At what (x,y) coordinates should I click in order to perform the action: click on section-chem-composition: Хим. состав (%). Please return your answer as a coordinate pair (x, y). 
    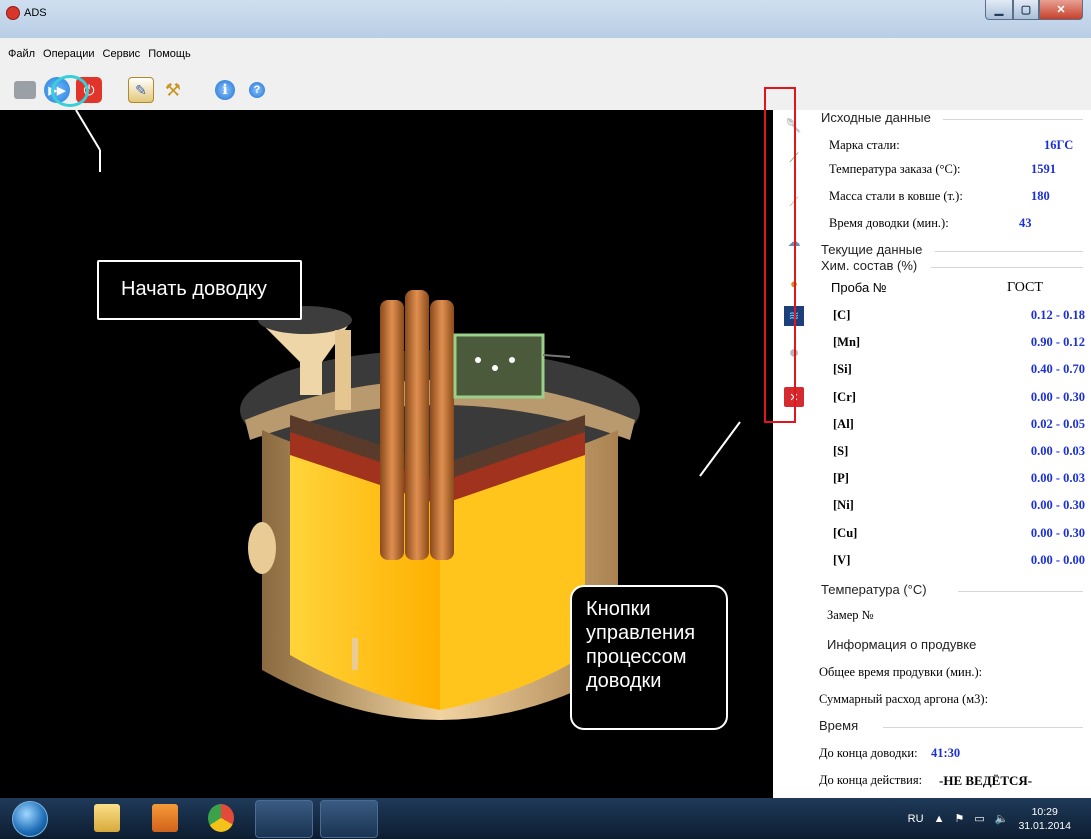
    Looking at the image, I should click on (869, 265).